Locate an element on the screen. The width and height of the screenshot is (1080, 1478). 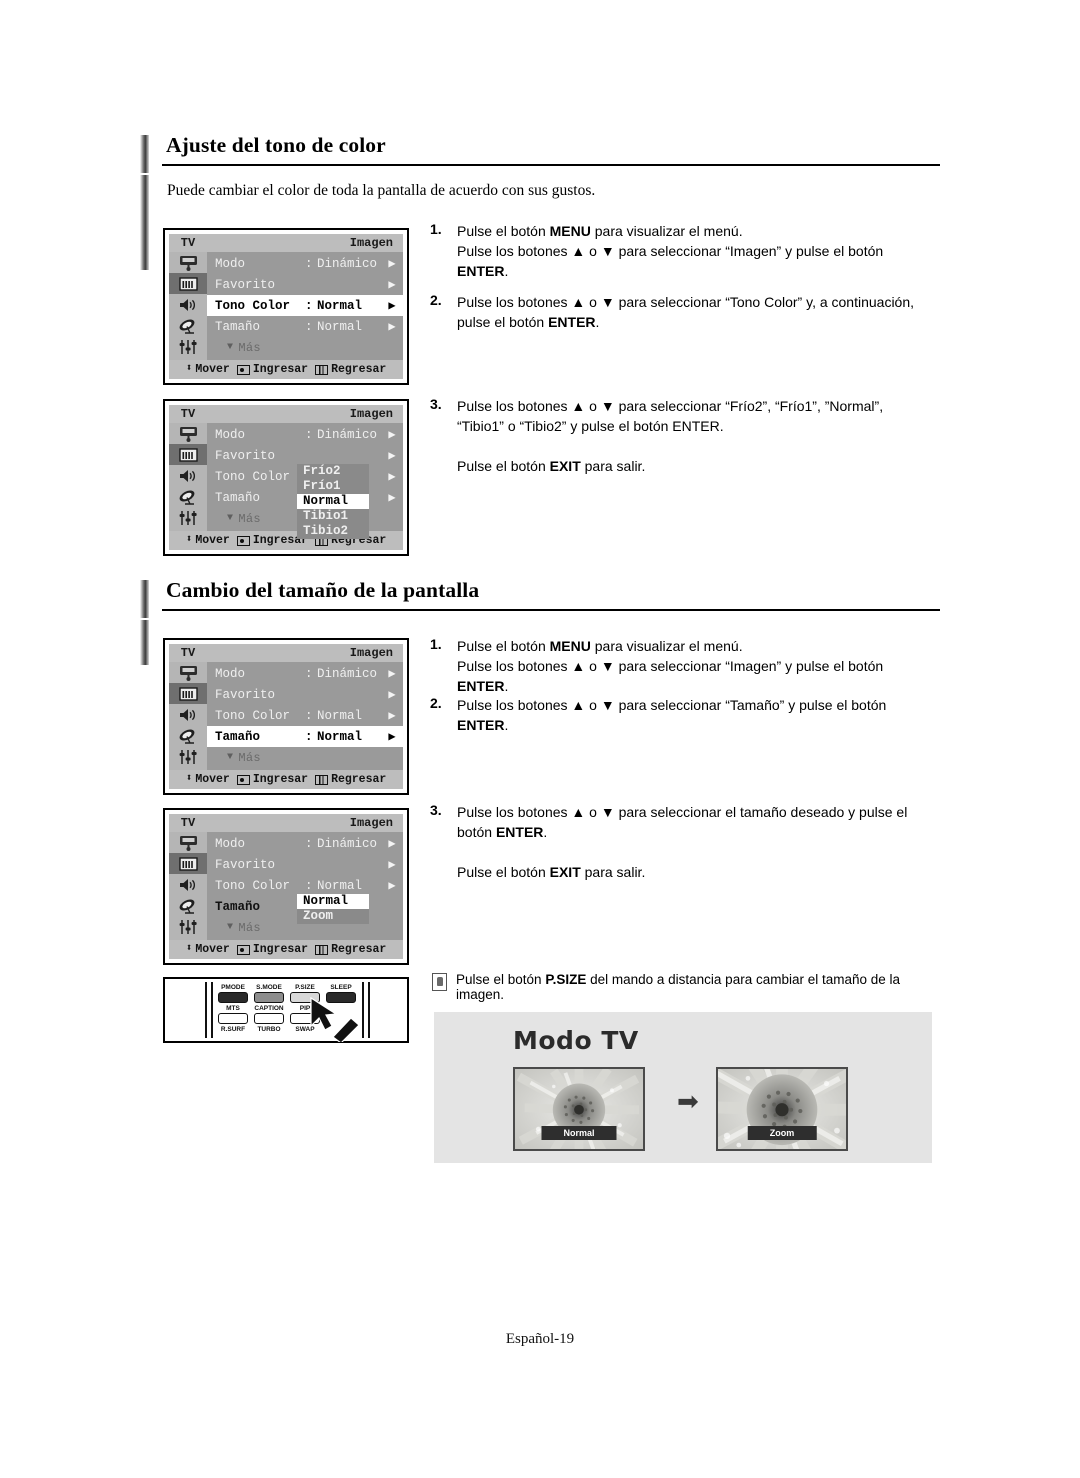
up-down-arrow-icon: ⬍ is located at coordinates (189, 540).